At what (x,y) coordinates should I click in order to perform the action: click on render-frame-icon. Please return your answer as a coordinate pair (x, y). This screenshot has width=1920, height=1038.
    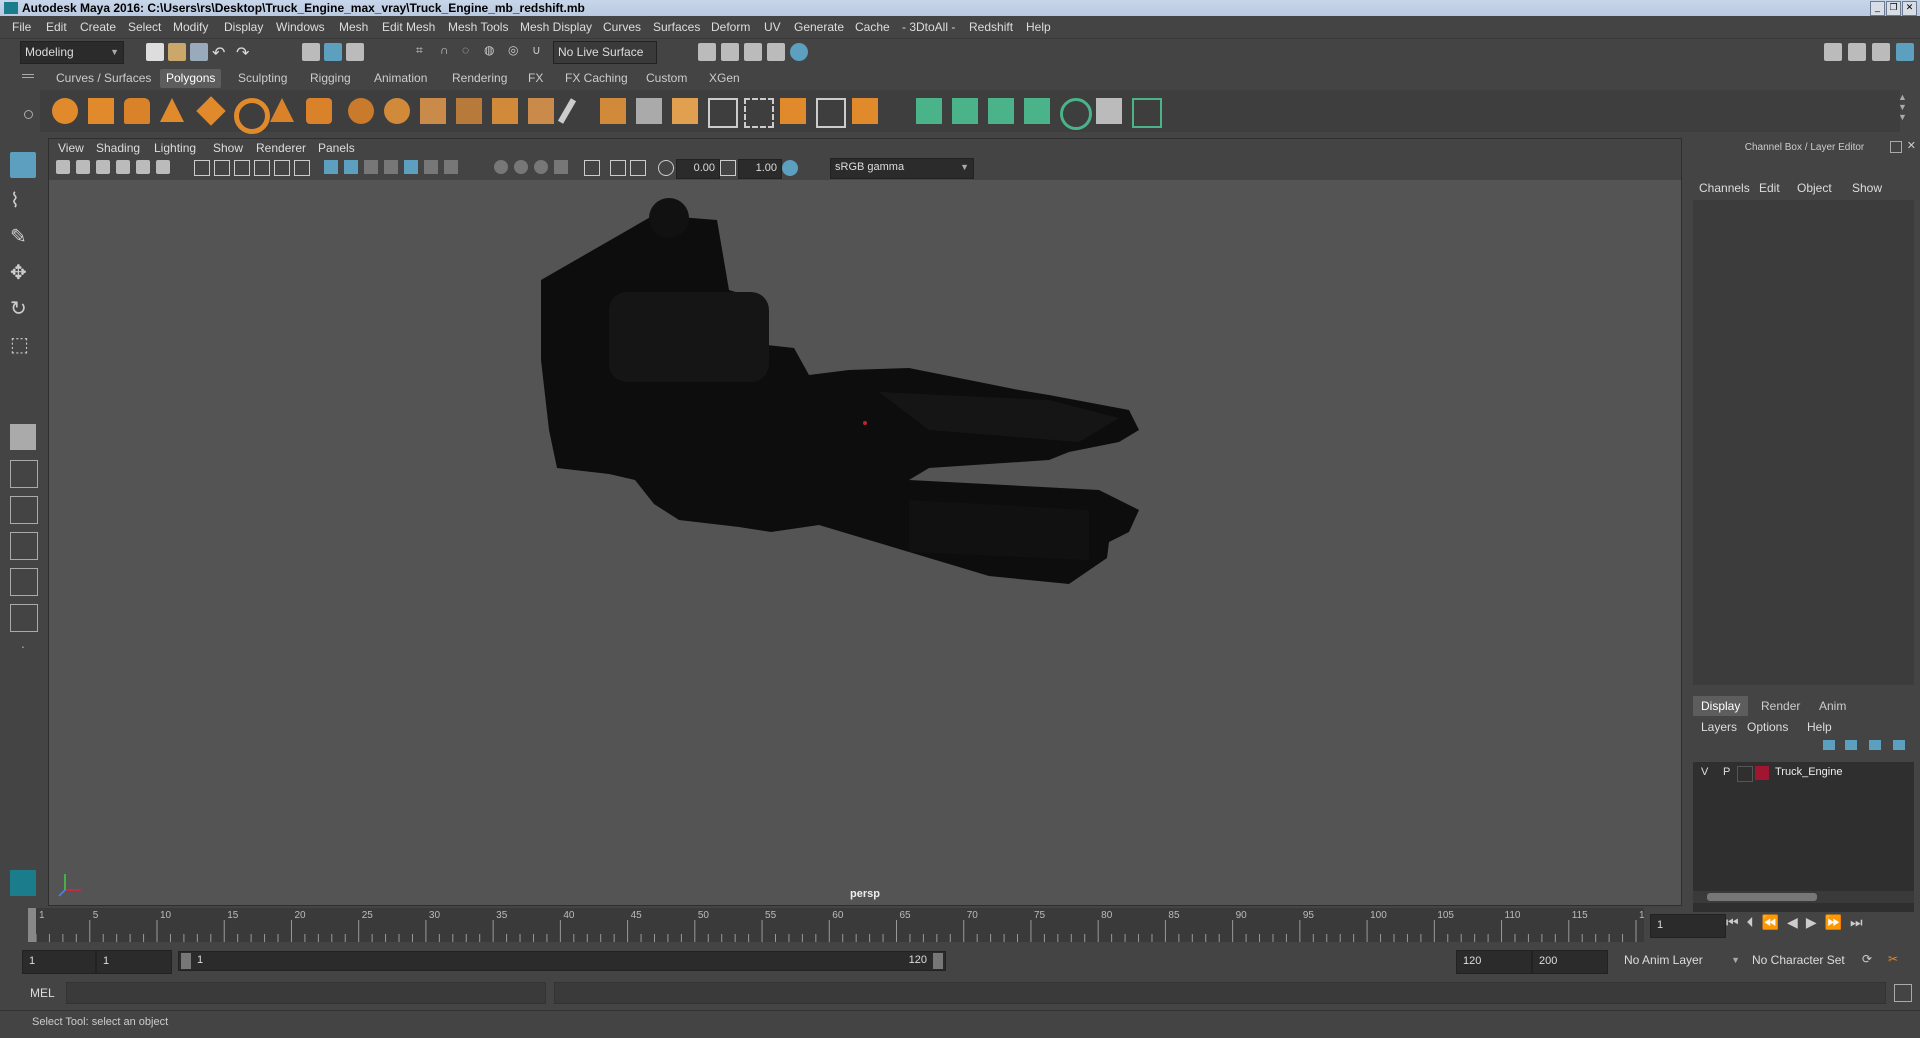
    Looking at the image, I should click on (776, 52).